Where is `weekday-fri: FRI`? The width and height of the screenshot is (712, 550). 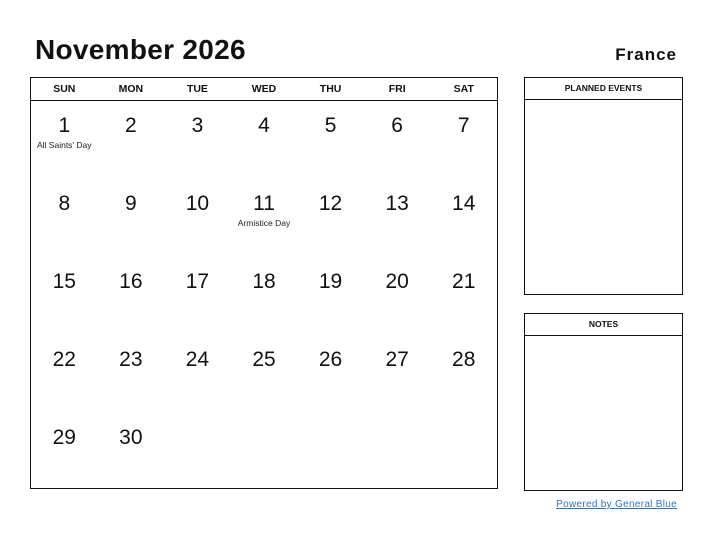
weekday-fri: FRI is located at coordinates (397, 89).